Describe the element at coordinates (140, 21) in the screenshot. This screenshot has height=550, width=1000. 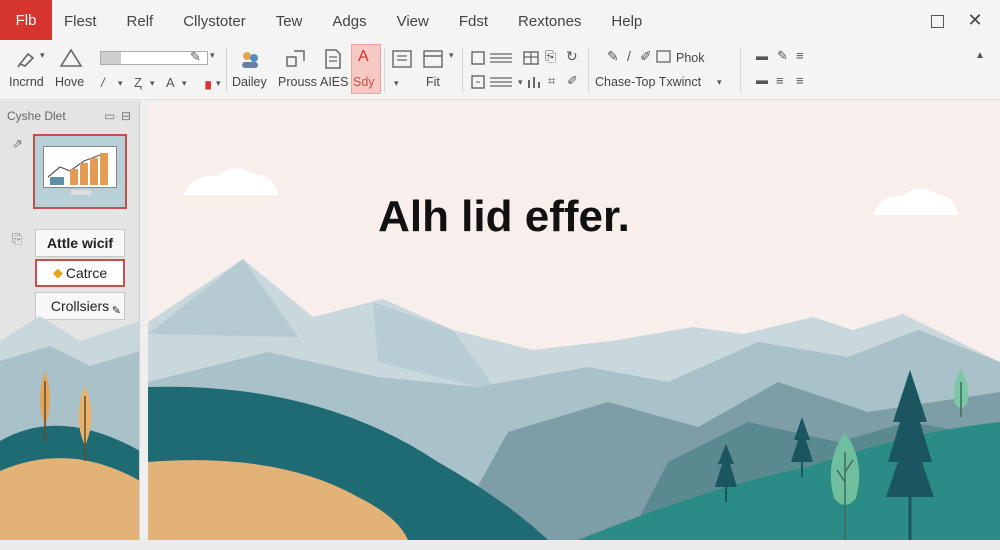
I see `menu-item-relf: Relf` at that location.